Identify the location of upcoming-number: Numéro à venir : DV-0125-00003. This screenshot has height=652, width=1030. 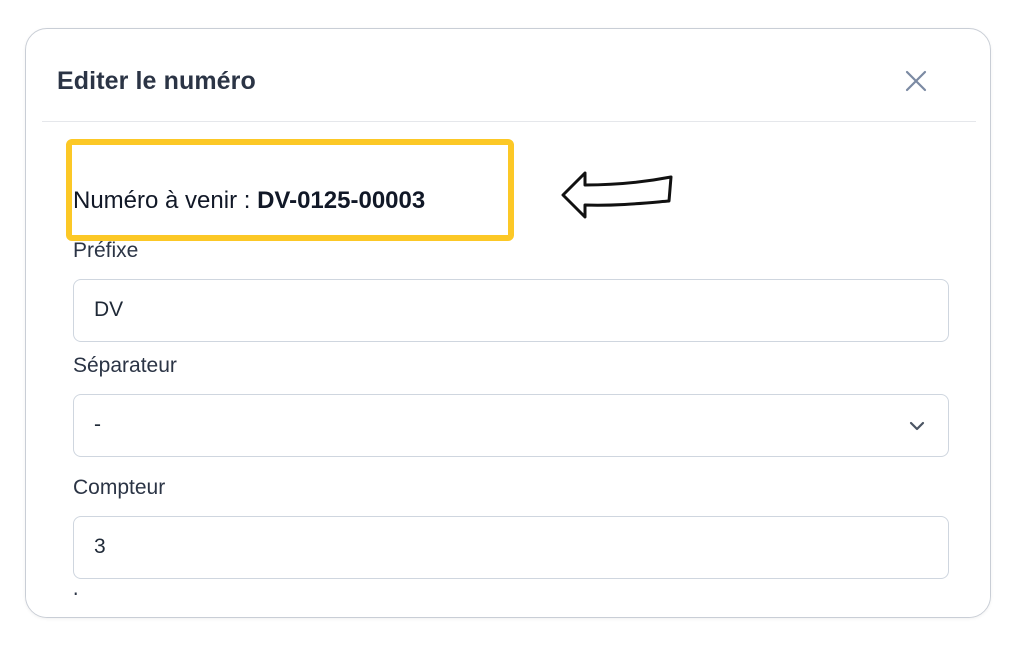
(249, 201).